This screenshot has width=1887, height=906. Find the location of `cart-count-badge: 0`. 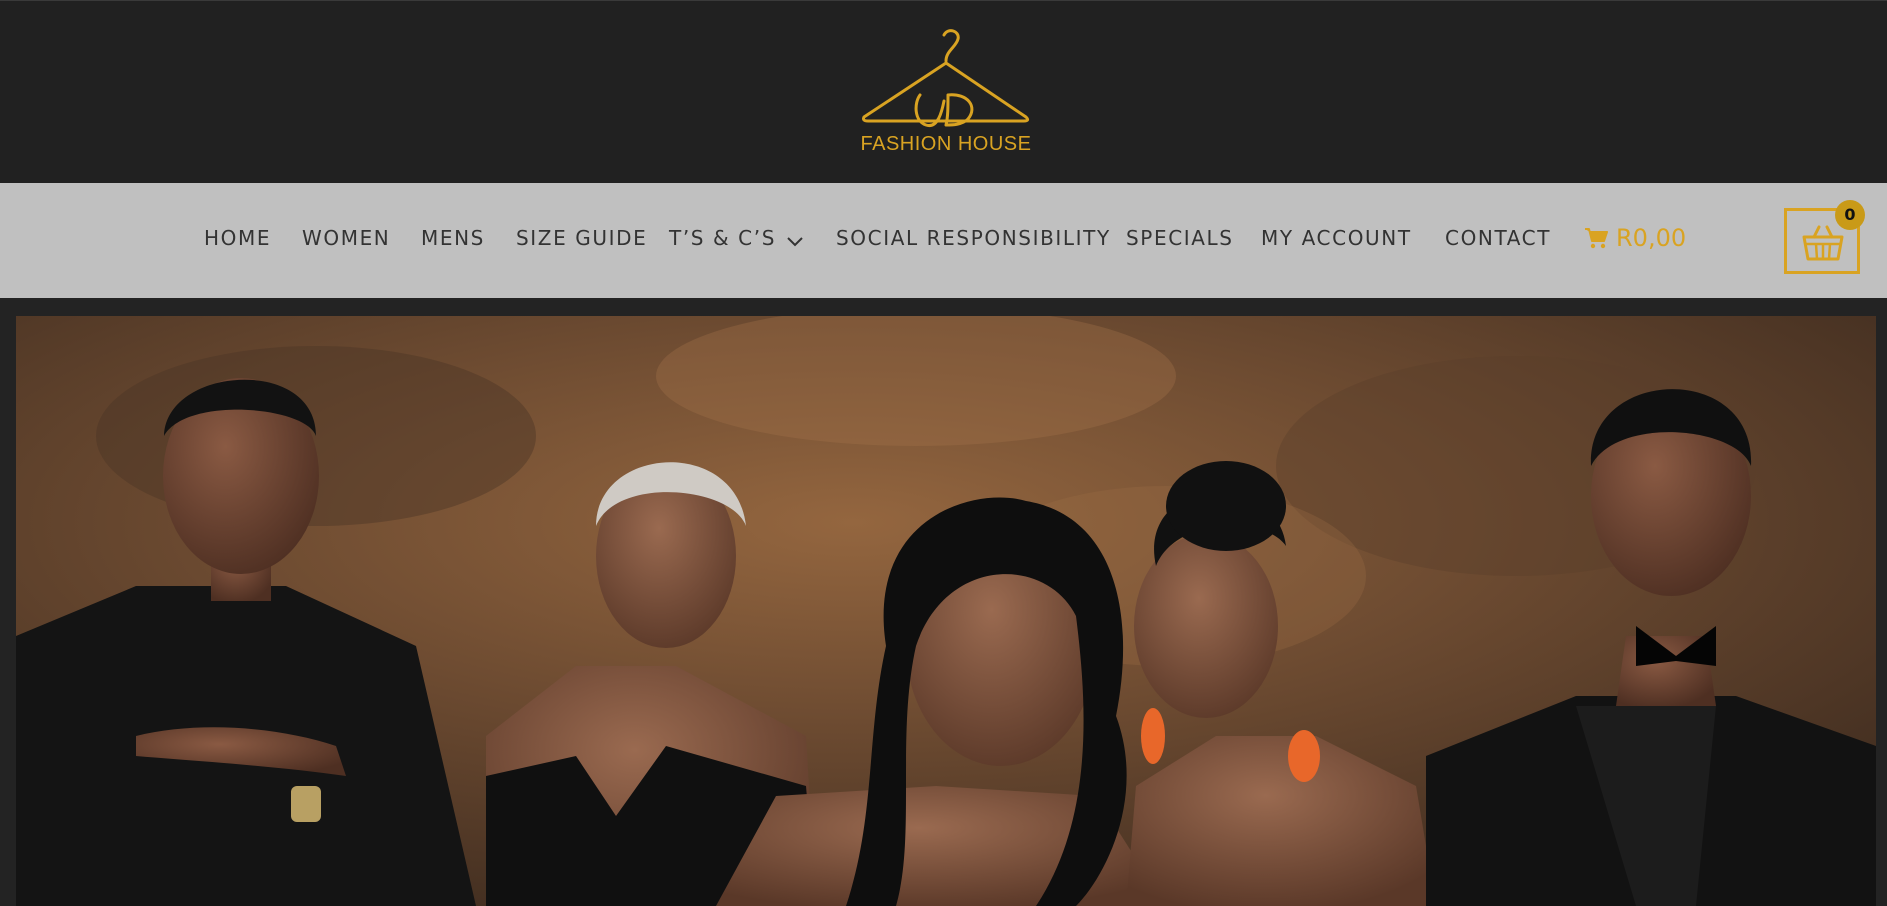

cart-count-badge: 0 is located at coordinates (1850, 215).